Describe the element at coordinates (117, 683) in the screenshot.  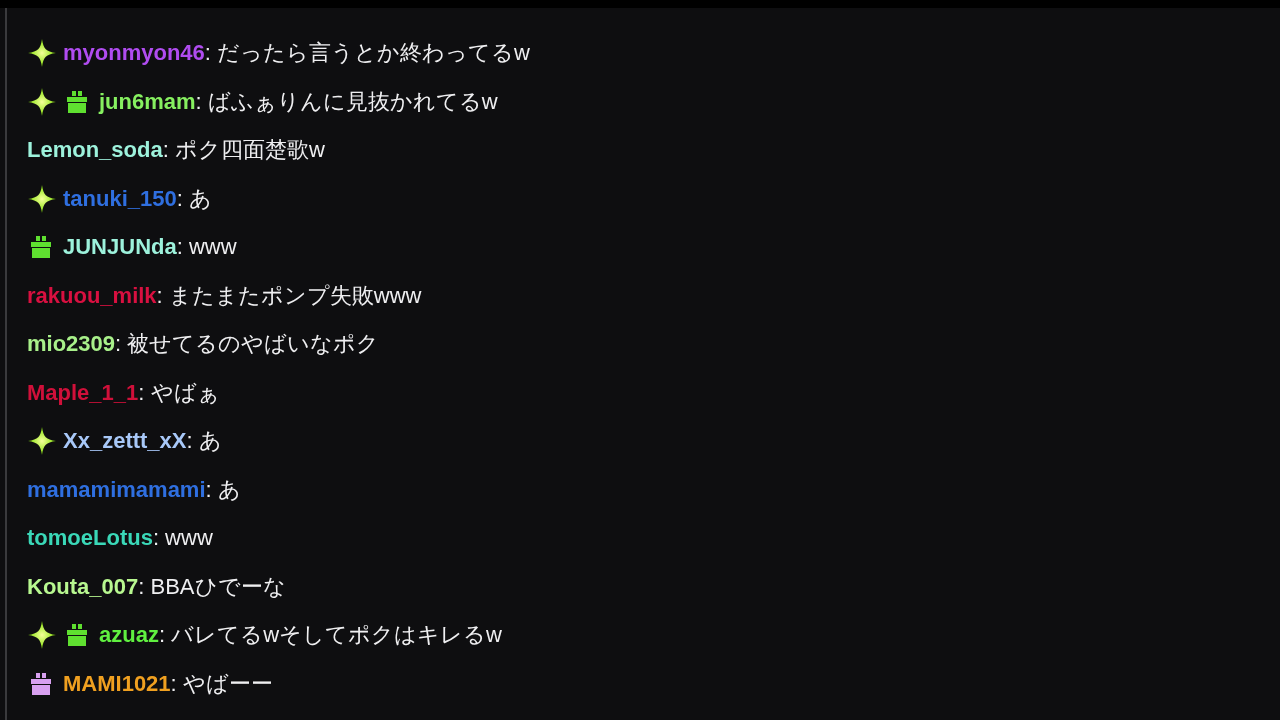
I see `username: MAMI1021` at that location.